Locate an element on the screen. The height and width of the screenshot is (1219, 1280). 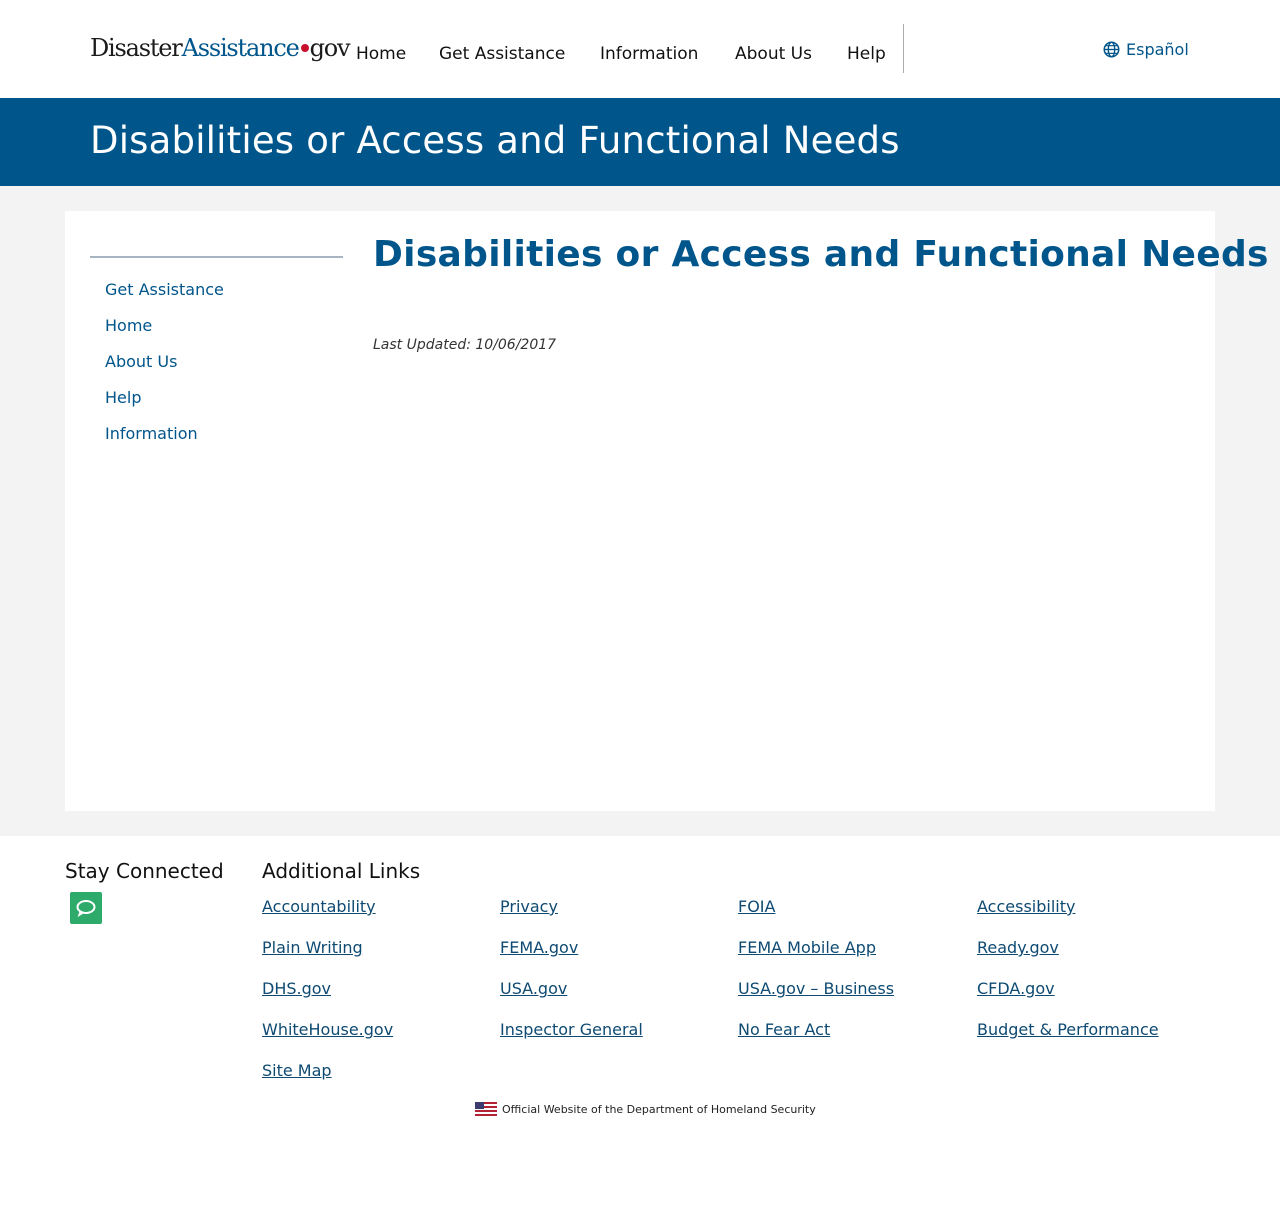
footer-link-accessibility: Accessibility is located at coordinates (1026, 906).